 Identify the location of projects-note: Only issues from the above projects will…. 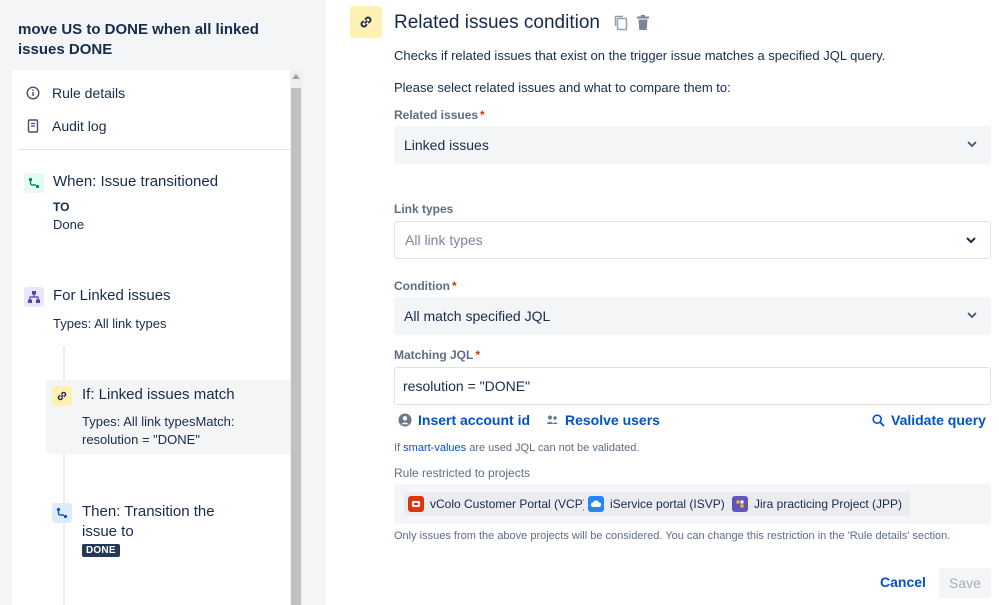
(672, 536).